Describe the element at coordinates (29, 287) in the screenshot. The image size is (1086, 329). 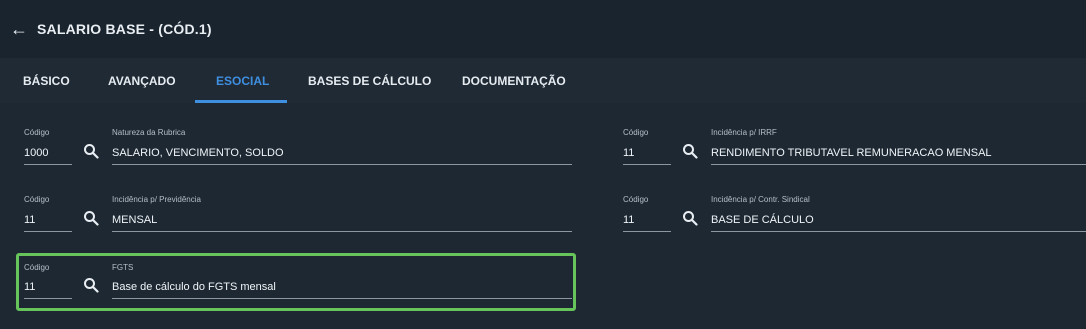
I see `fgts-code-input: 11` at that location.